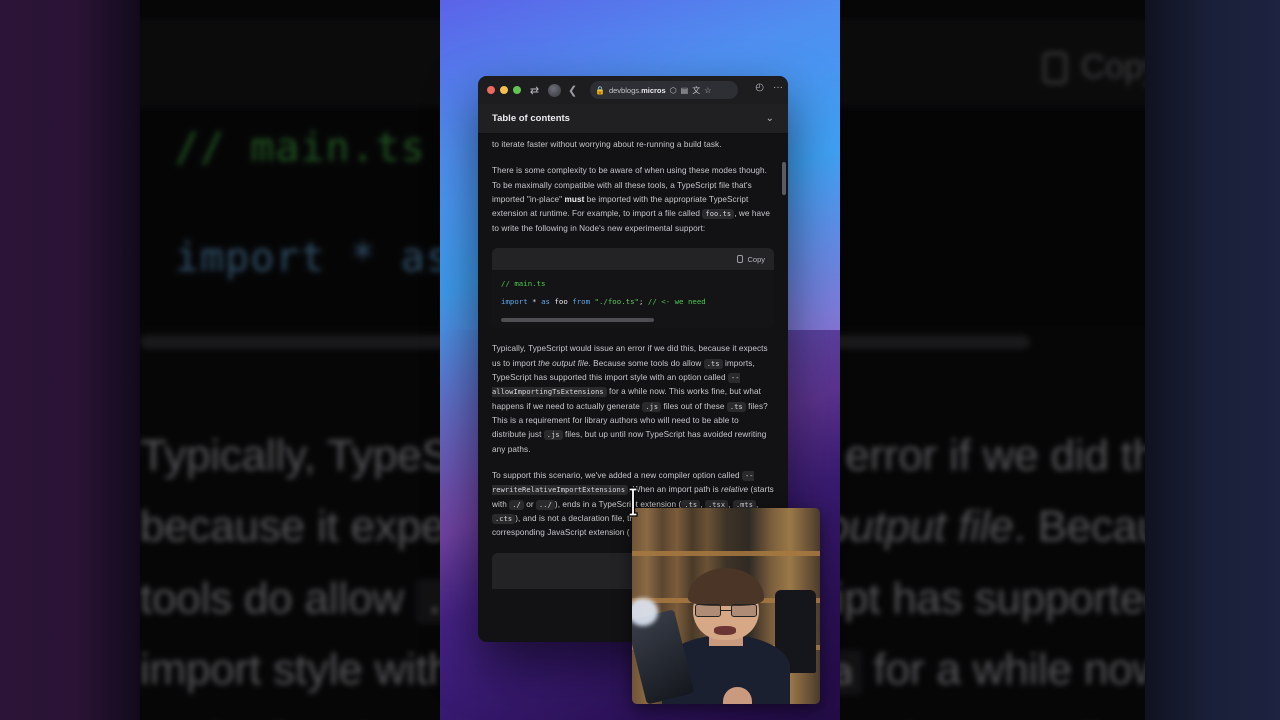  Describe the element at coordinates (685, 90) in the screenshot. I see `reader-icon: ▤` at that location.